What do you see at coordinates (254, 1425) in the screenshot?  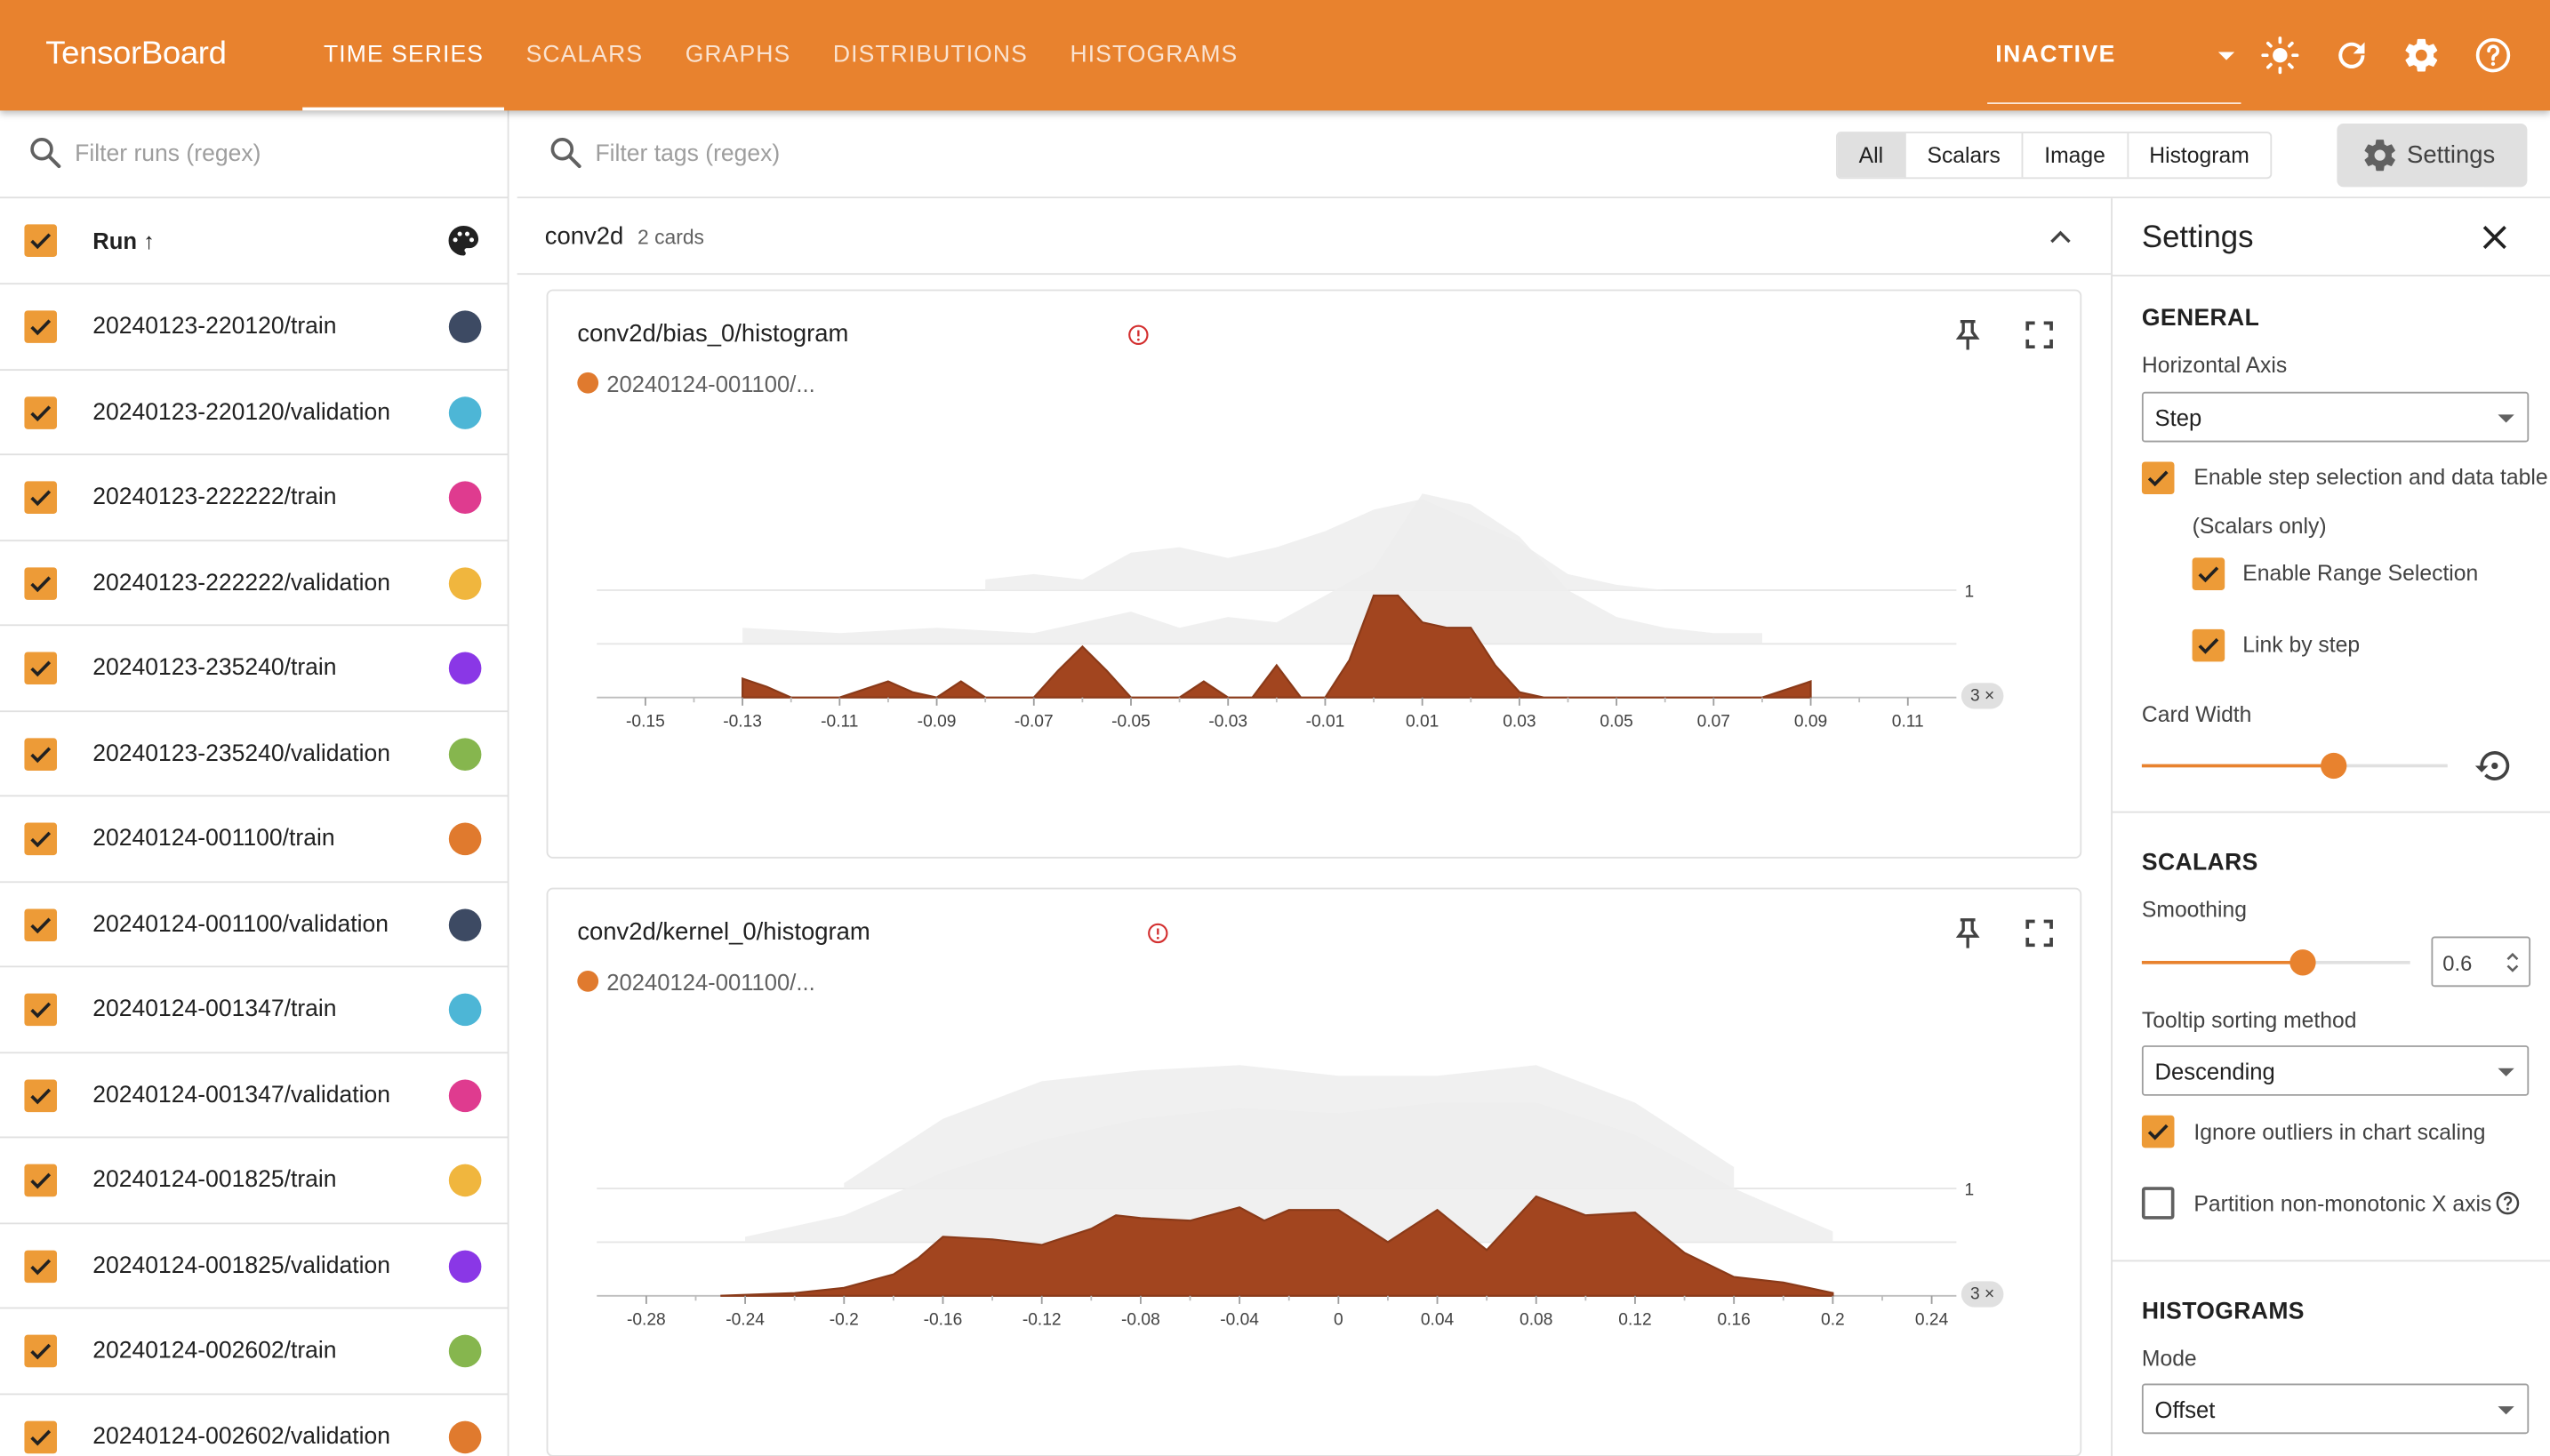 I see `run-row: 20240124-002602/validation` at bounding box center [254, 1425].